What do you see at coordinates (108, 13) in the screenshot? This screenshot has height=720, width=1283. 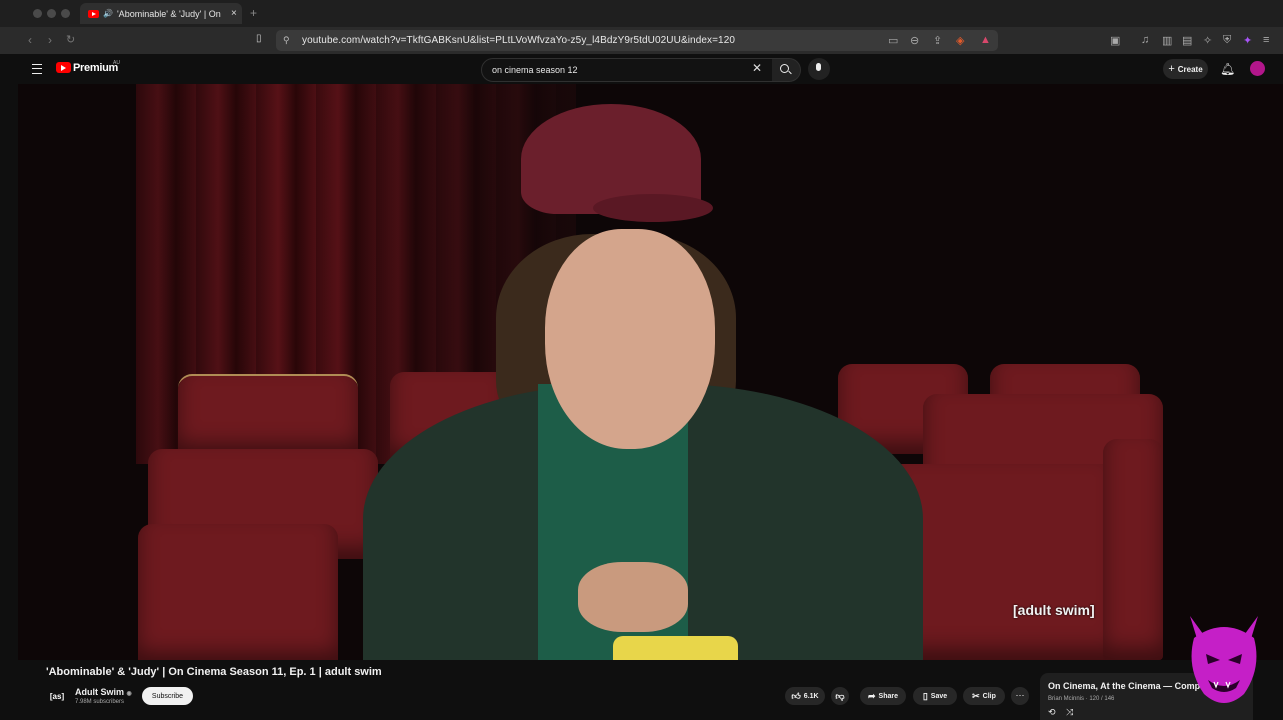 I see `speaker-icon: 🔊` at bounding box center [108, 13].